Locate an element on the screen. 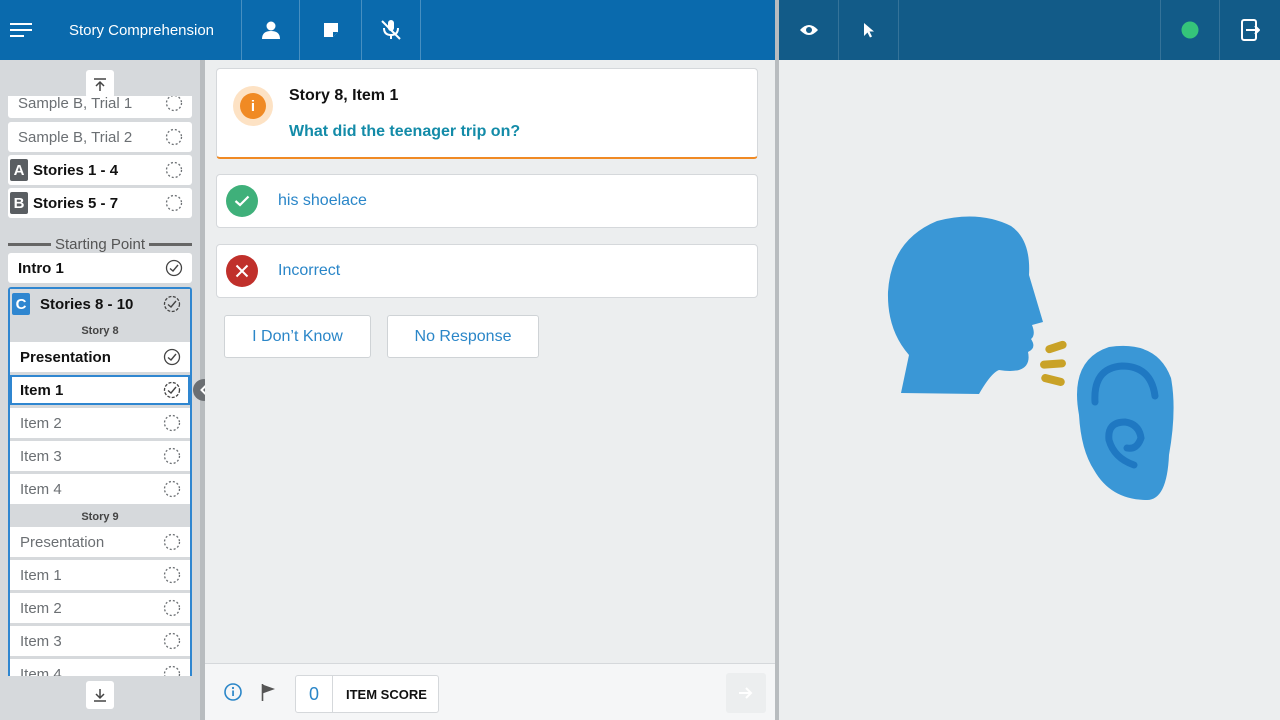 Image resolution: width=1280 pixels, height=720 pixels. section-letter-badge: C is located at coordinates (21, 304).